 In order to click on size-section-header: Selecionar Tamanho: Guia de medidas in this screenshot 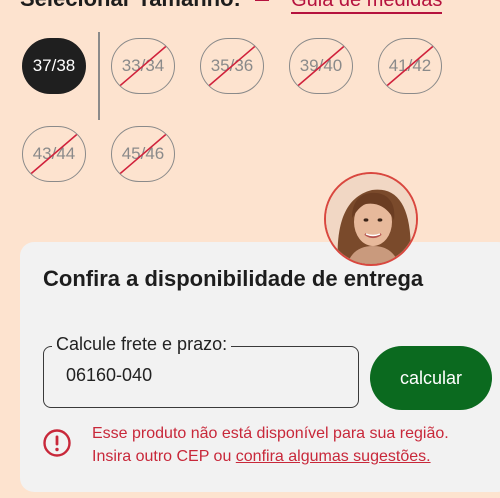, I will do `click(231, 7)`.